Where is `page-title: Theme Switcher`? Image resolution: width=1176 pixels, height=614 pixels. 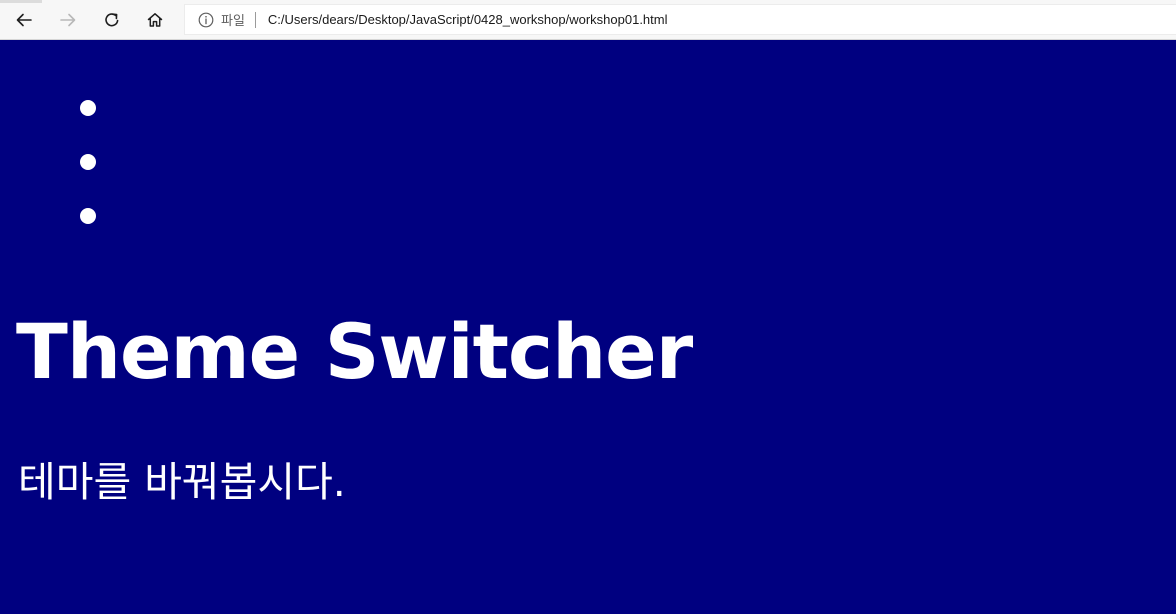 page-title: Theme Switcher is located at coordinates (354, 351).